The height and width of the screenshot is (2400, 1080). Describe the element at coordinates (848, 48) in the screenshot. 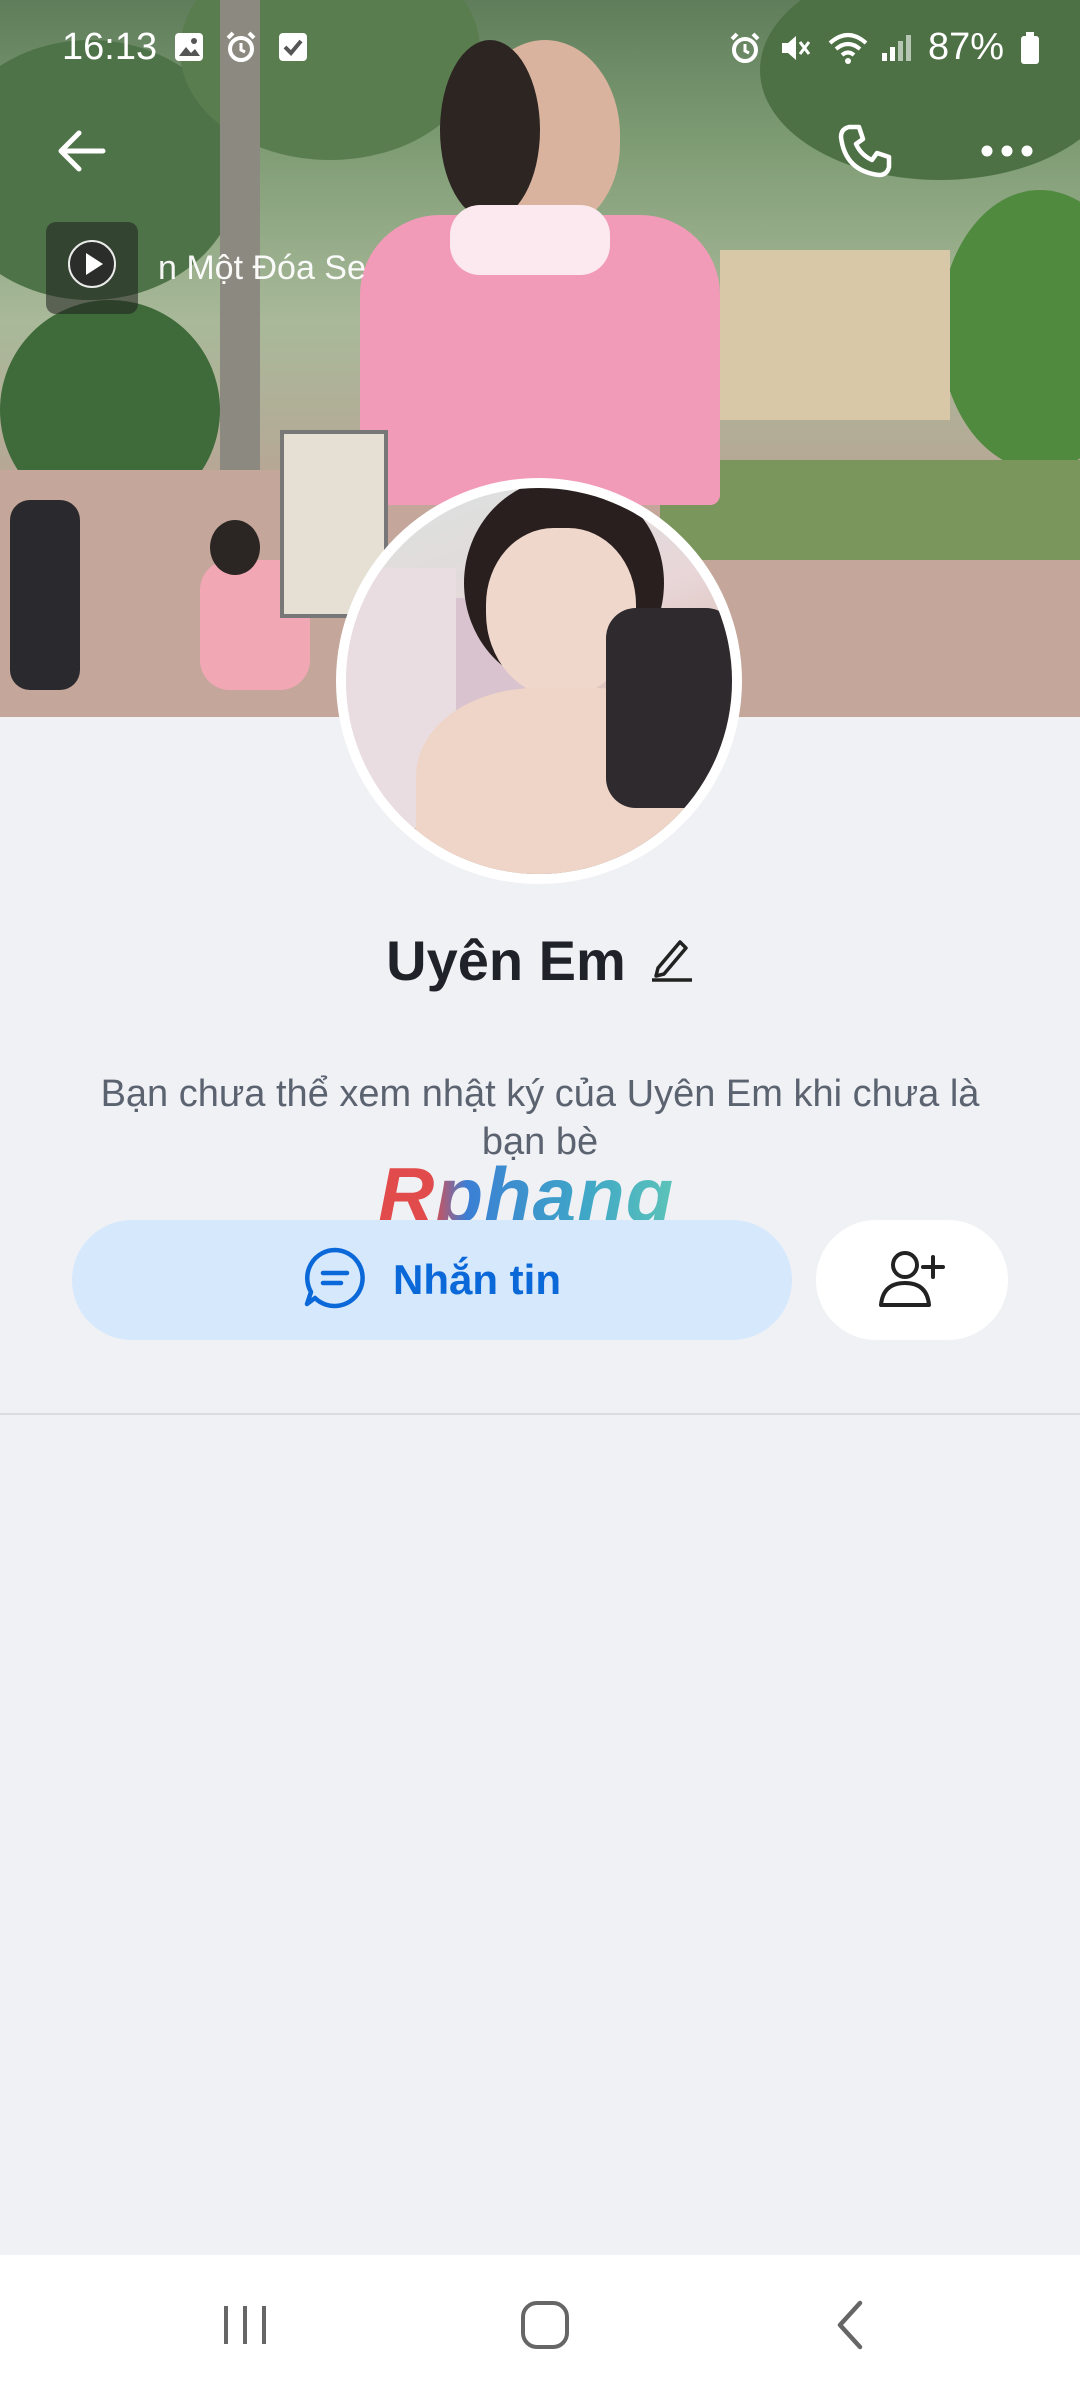

I see `wifi-icon` at that location.